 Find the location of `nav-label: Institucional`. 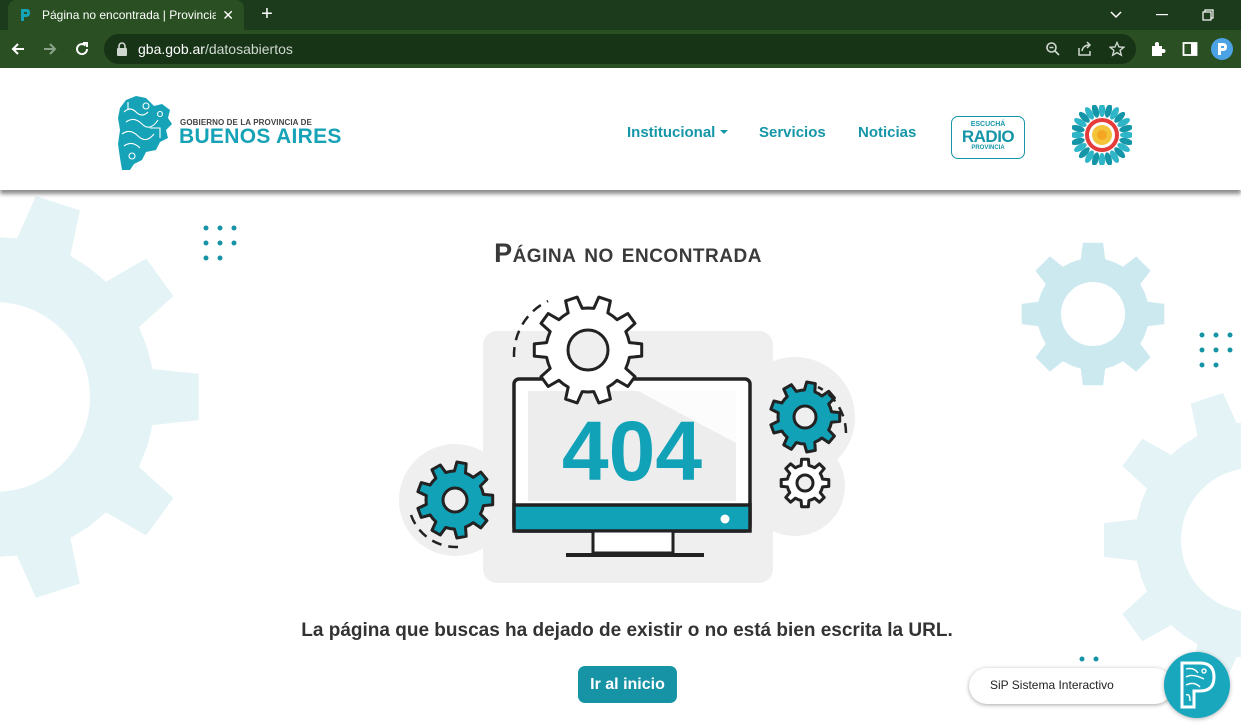

nav-label: Institucional is located at coordinates (671, 132).